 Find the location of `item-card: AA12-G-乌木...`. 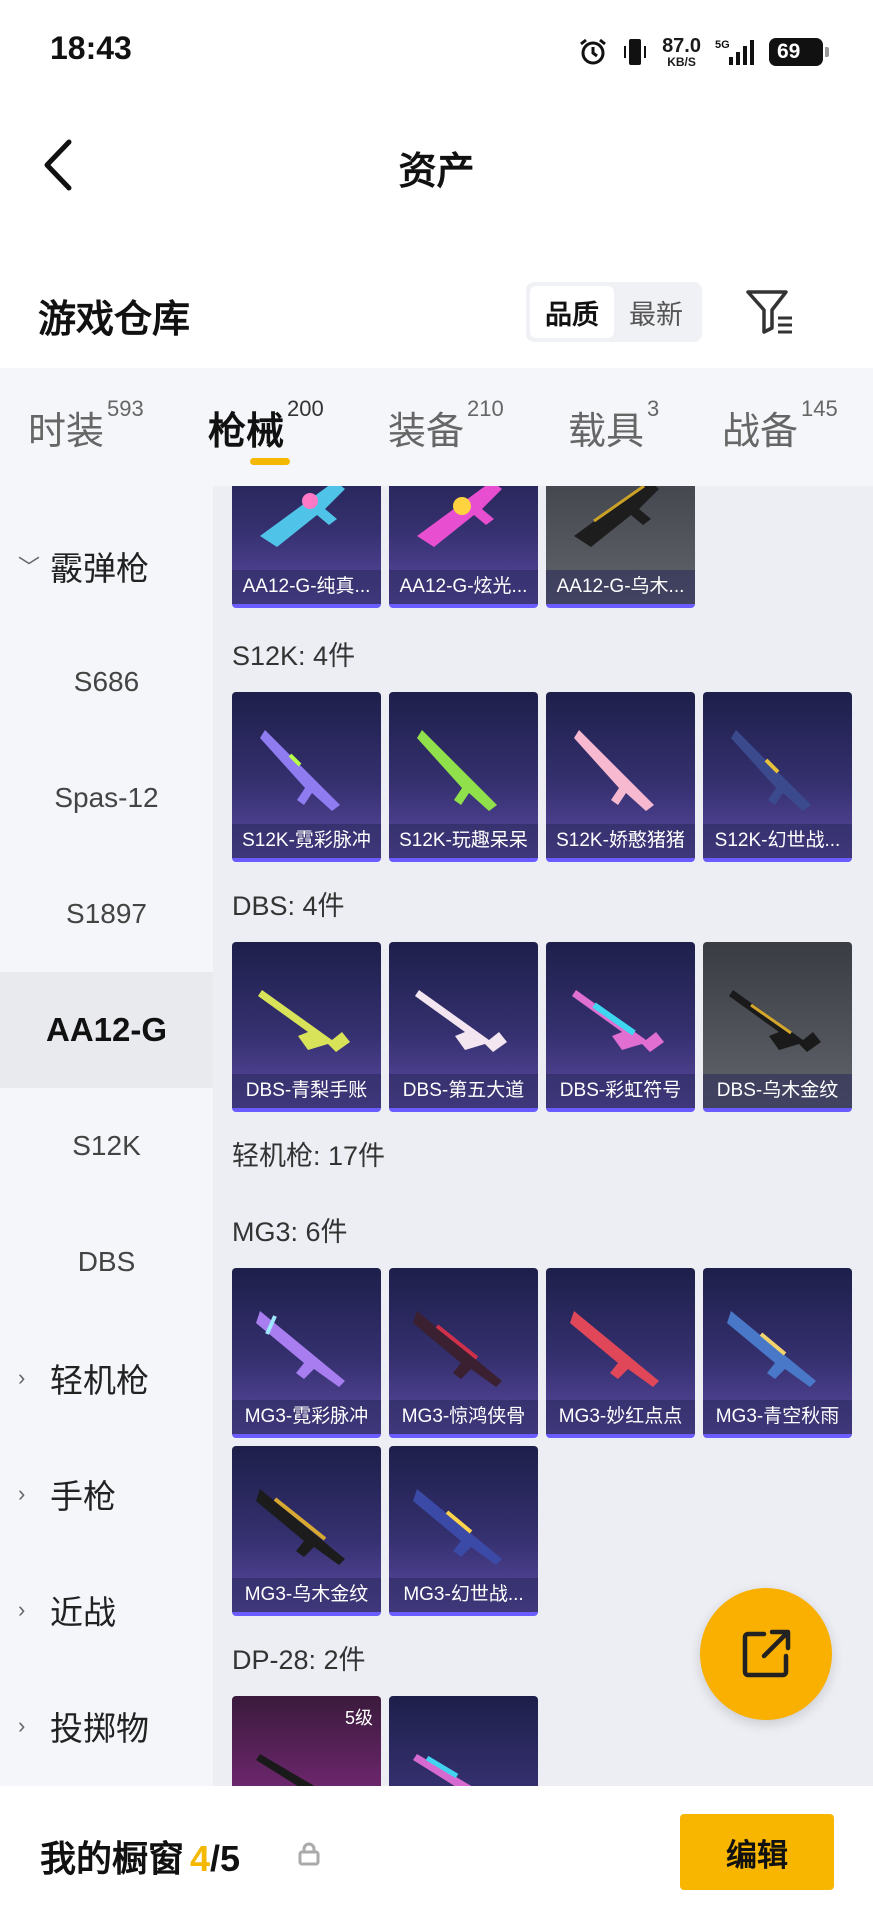

item-card: AA12-G-乌木... is located at coordinates (620, 547).